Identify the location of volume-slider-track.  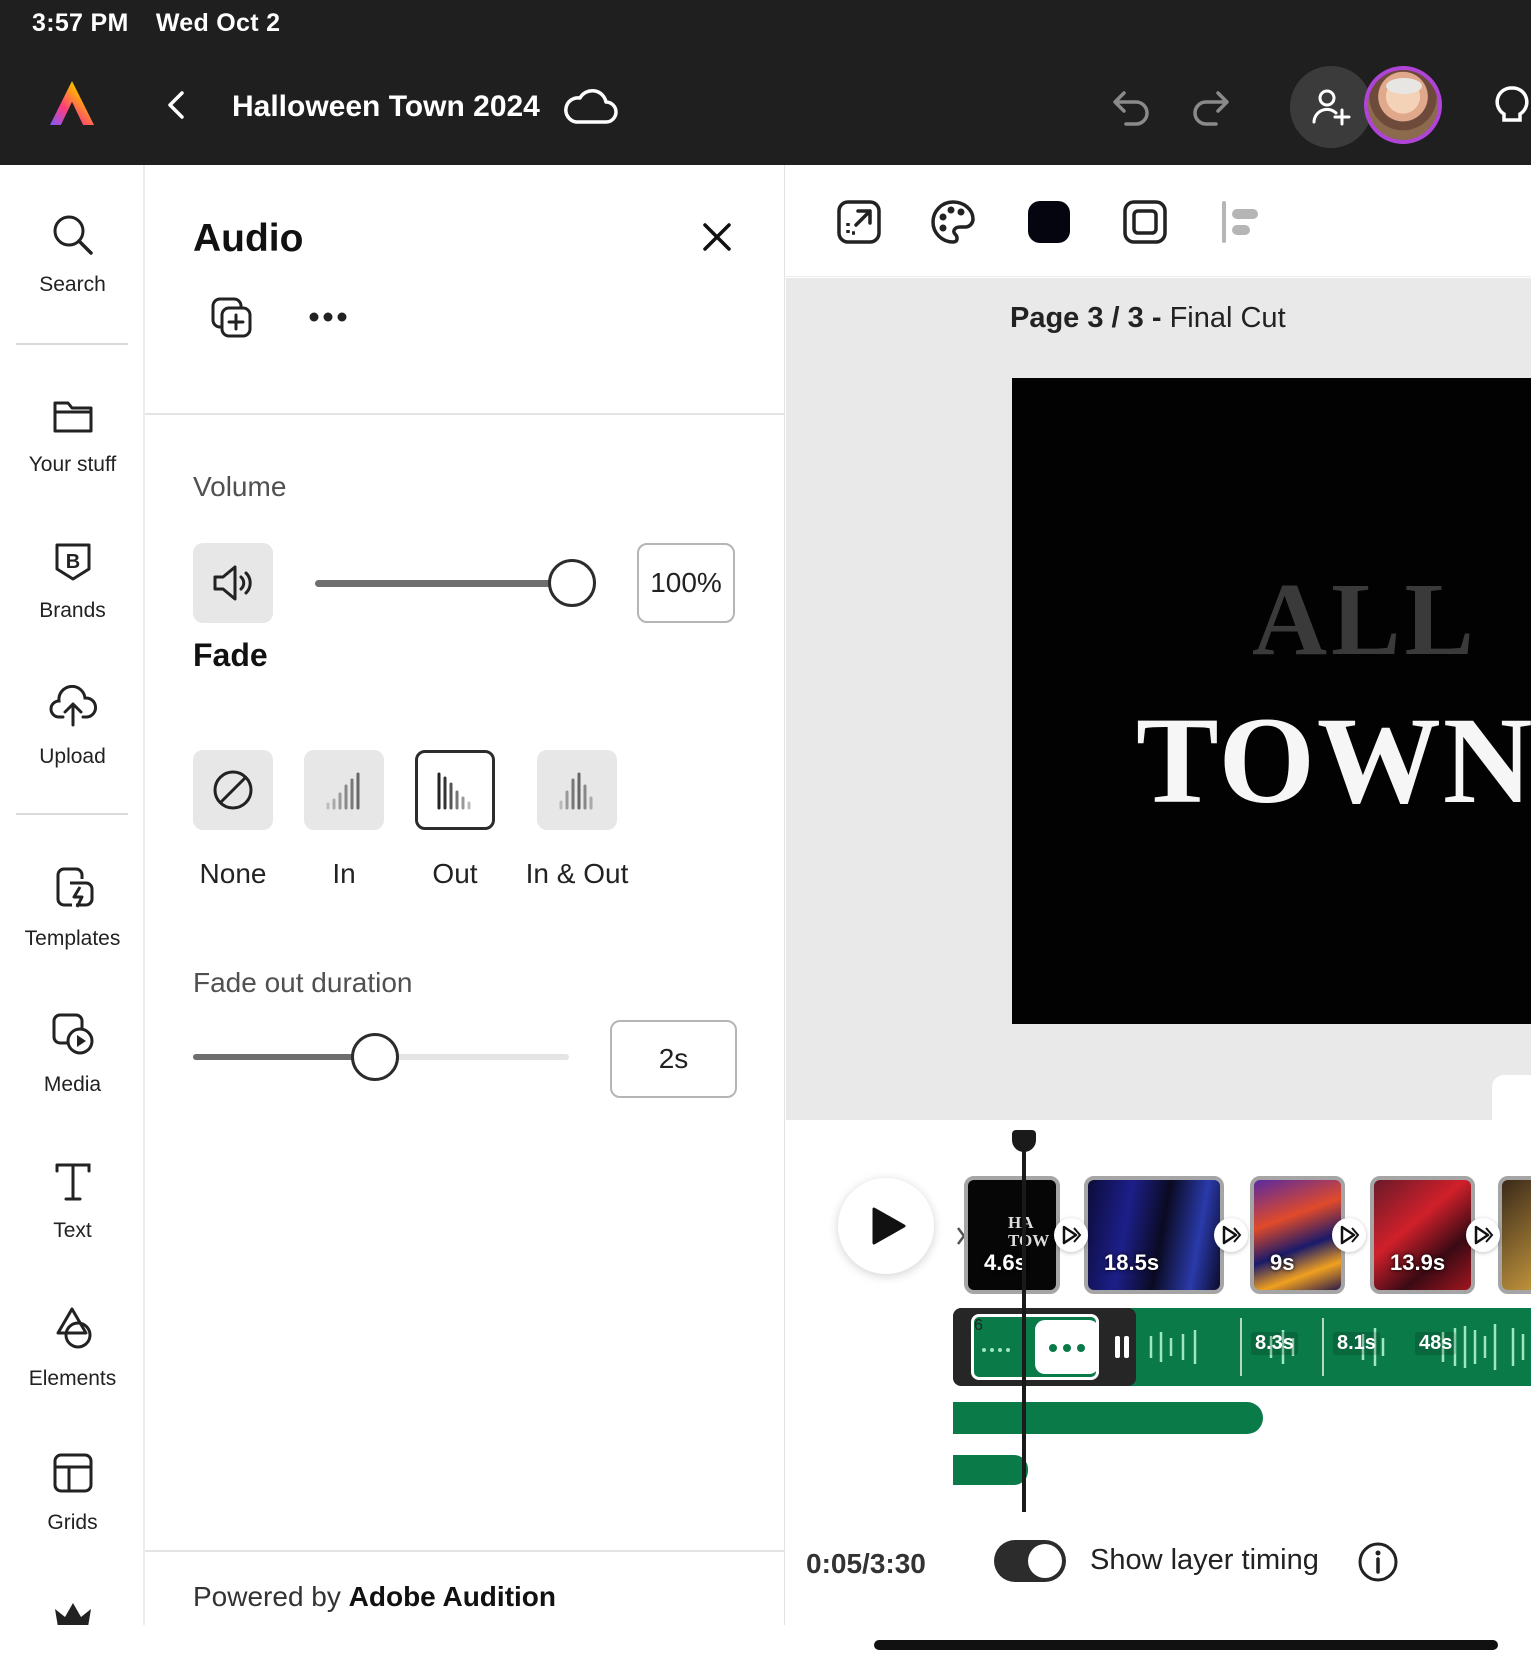
(443, 583).